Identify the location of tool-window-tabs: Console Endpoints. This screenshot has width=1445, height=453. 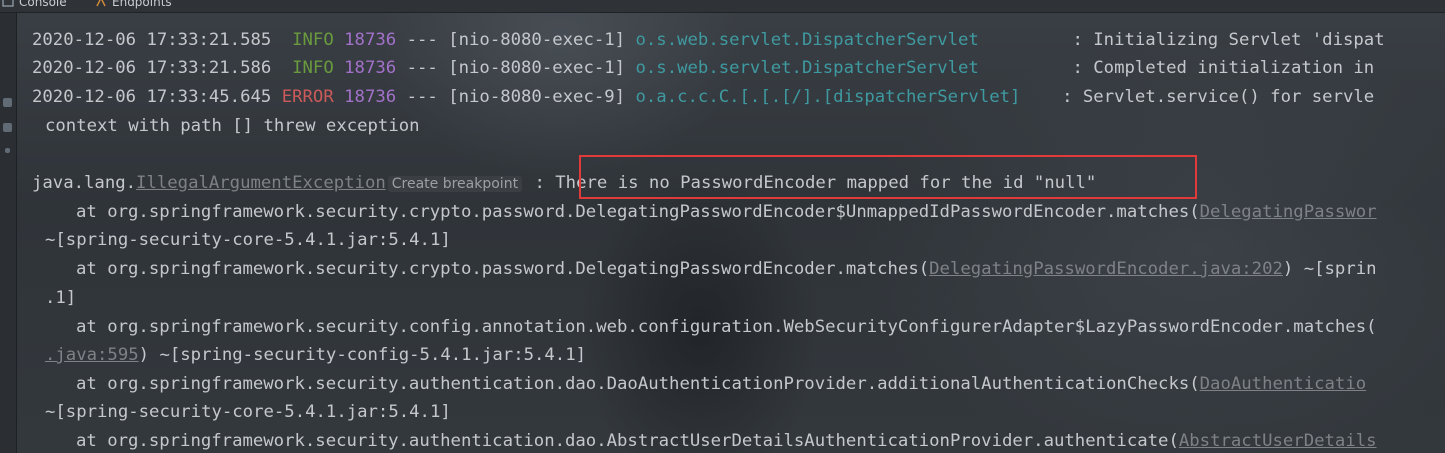
(722, 6).